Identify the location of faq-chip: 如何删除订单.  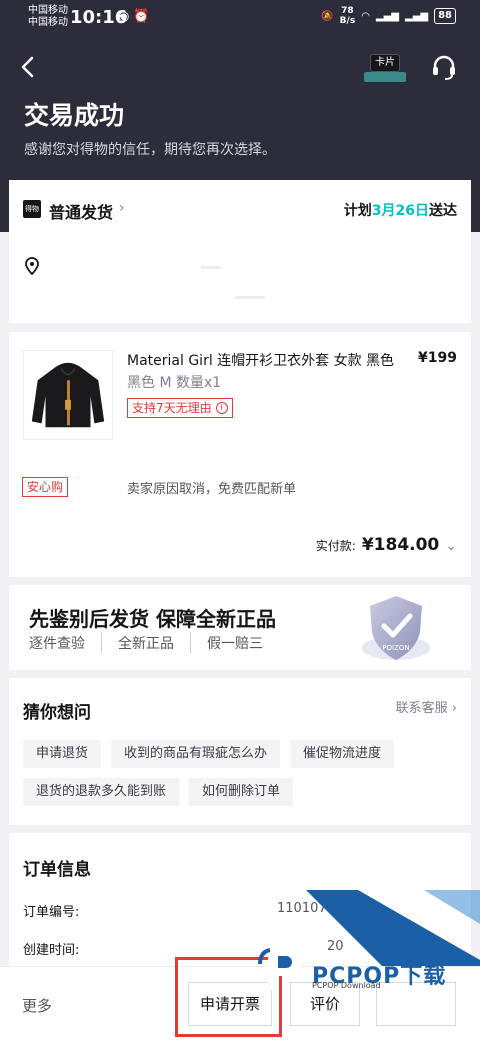
(241, 792).